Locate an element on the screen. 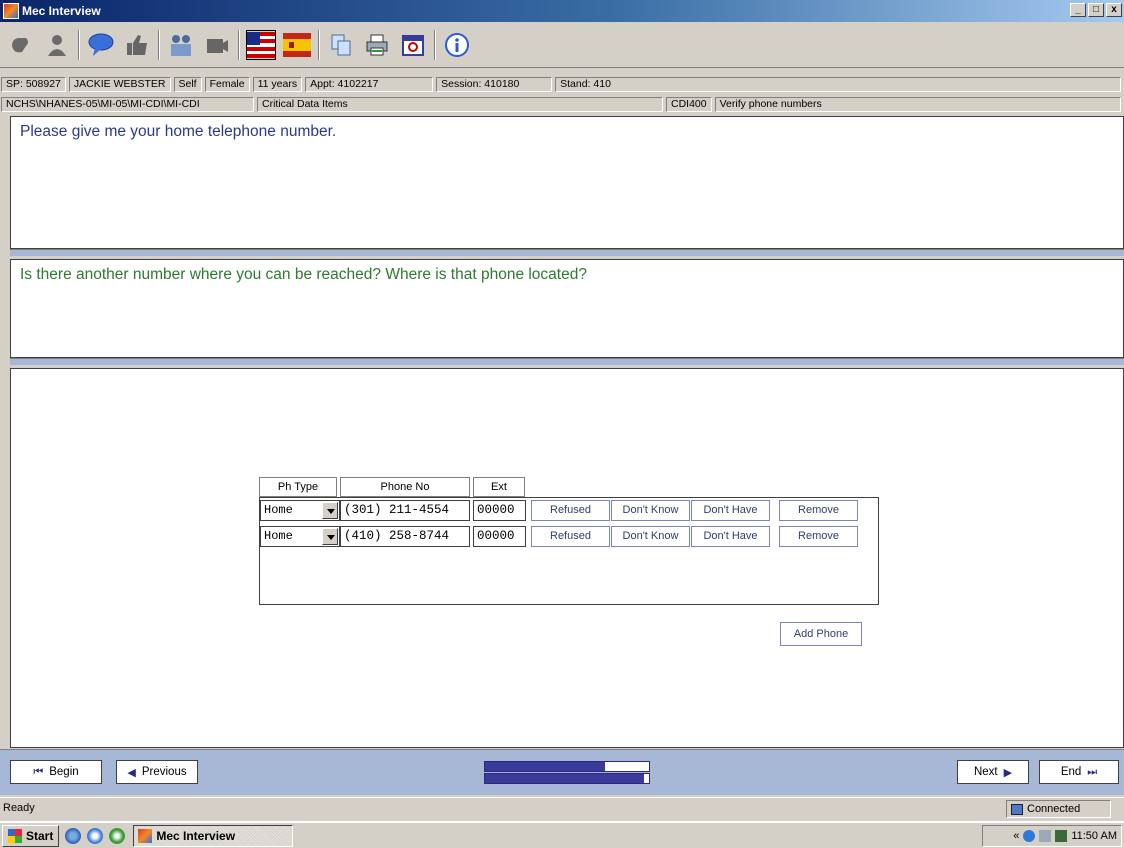  minimize-button: _ is located at coordinates (1078, 10).